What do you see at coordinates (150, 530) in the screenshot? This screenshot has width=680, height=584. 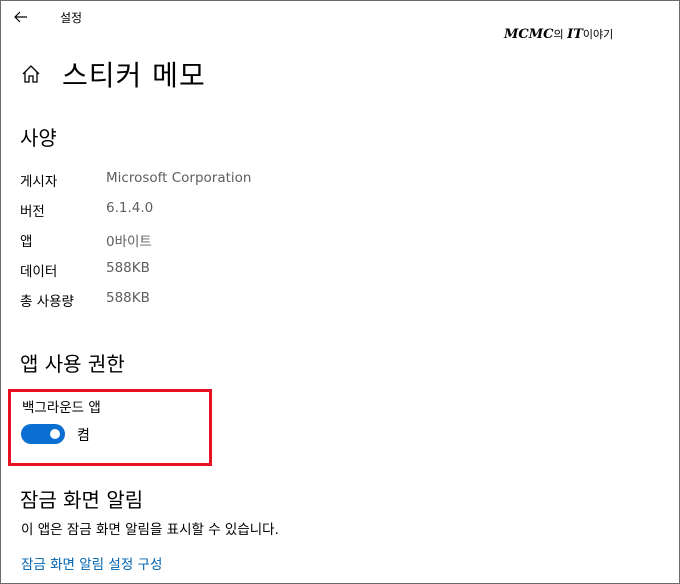 I see `lock-screen-description: 이 앱은 잠금 화면 알림을 표시할 수 있습니다.` at bounding box center [150, 530].